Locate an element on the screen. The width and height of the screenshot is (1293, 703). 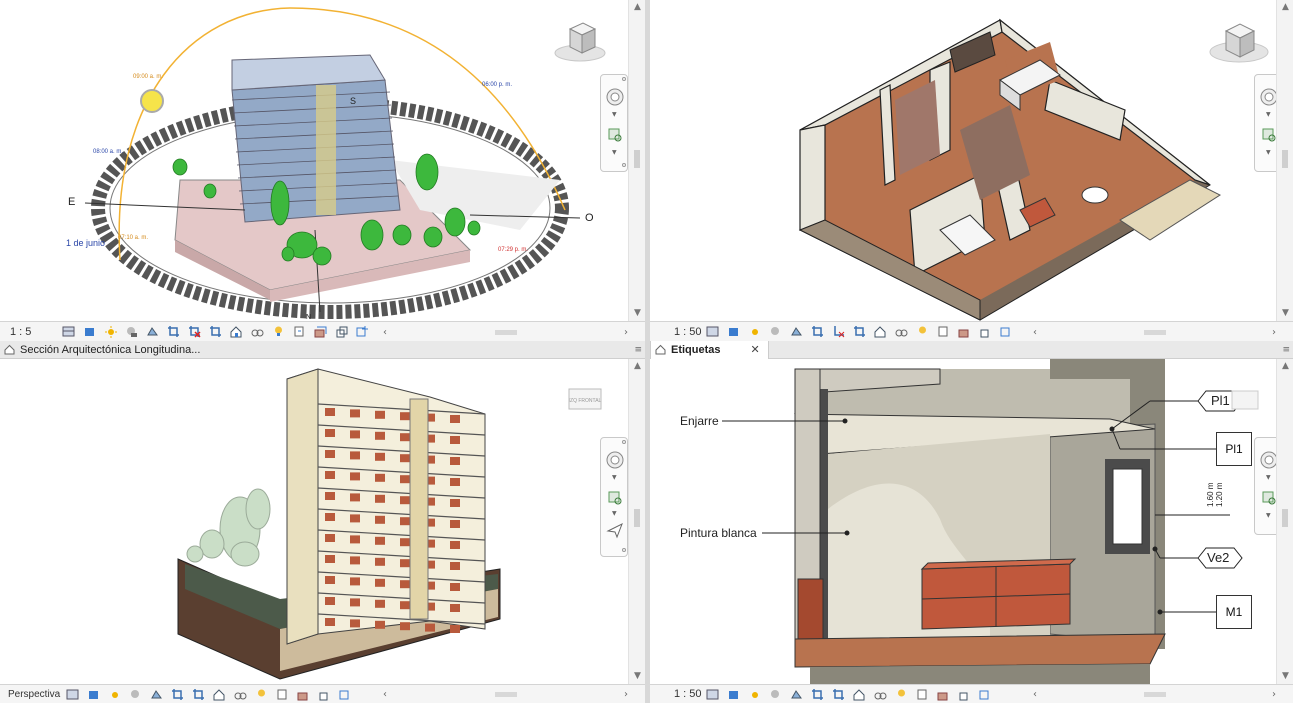
horizontal-scrollbar-bottom-left: ‹ › is located at coordinates (505, 694).